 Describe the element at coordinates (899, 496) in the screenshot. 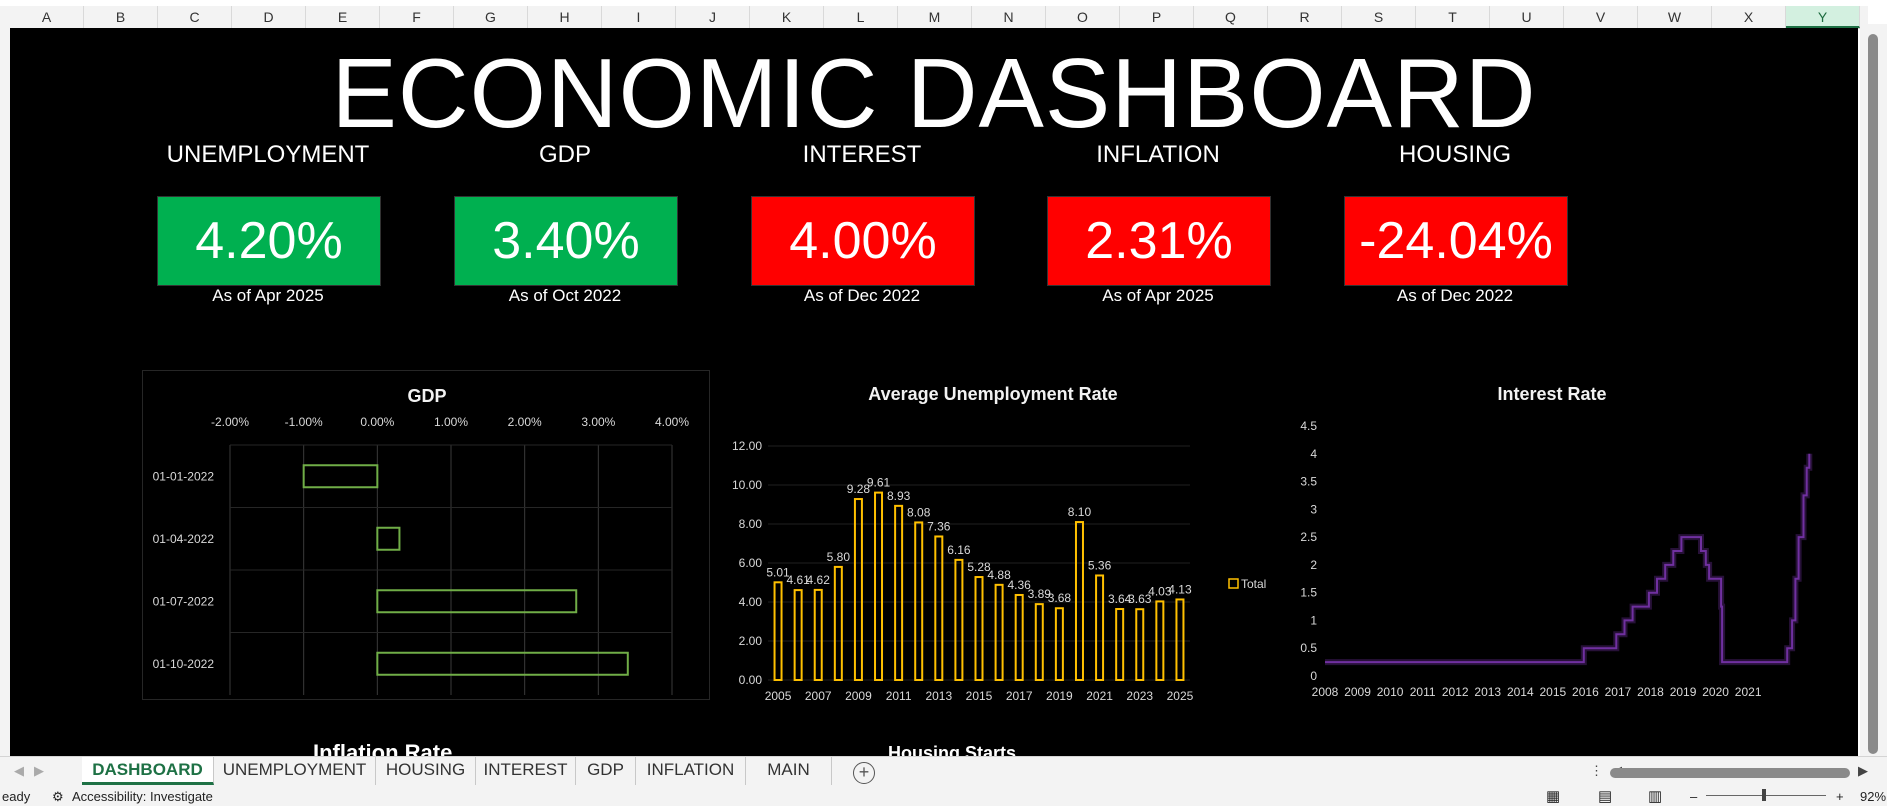

I see `unemployment-data-label: 8.93` at that location.